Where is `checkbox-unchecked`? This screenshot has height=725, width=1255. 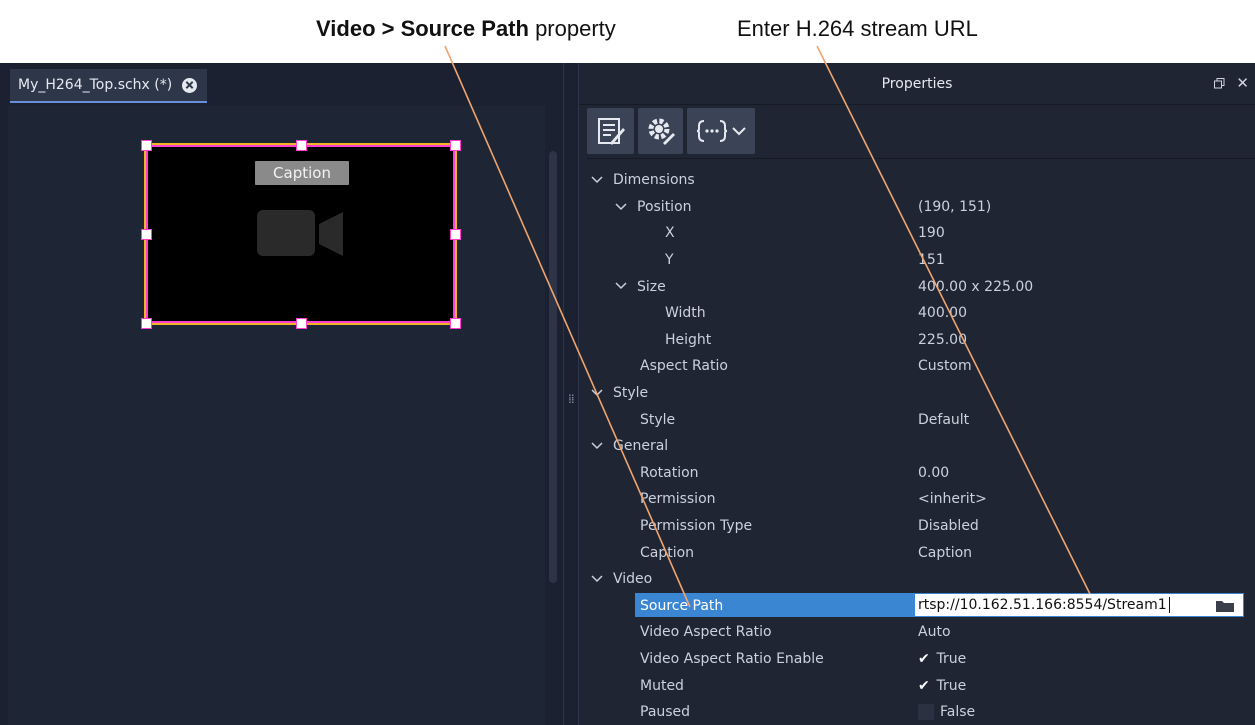 checkbox-unchecked is located at coordinates (926, 712).